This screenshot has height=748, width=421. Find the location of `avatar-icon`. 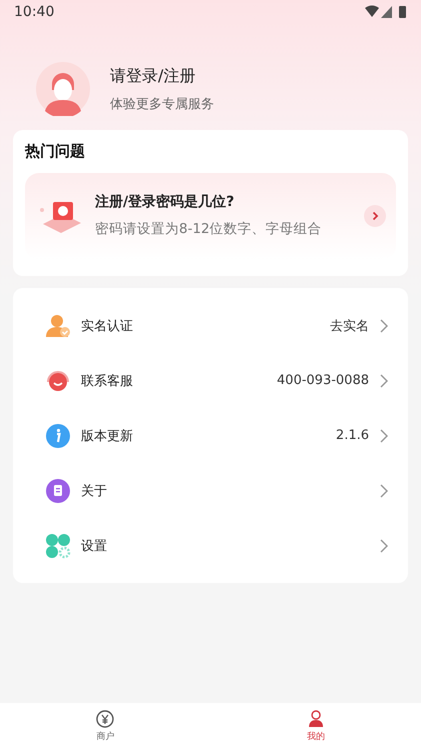

avatar-icon is located at coordinates (63, 89).